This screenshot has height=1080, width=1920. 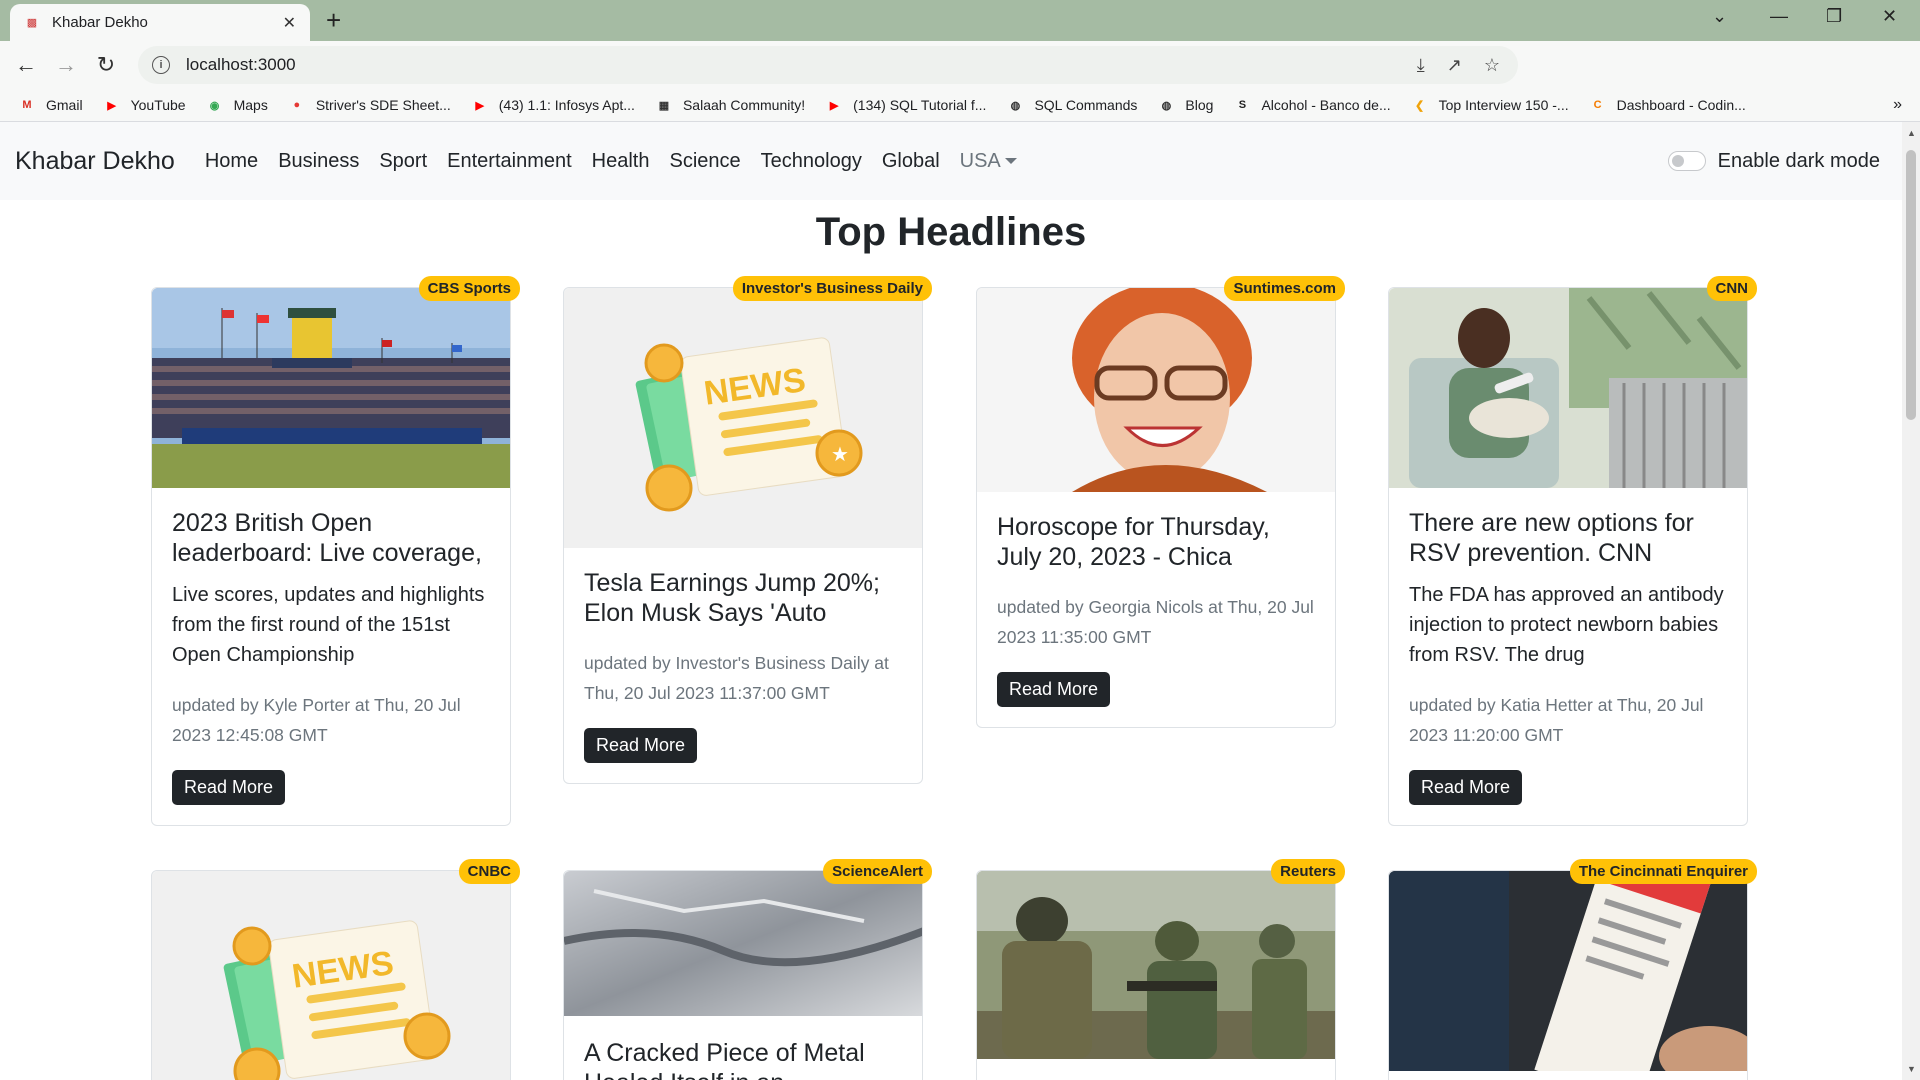 What do you see at coordinates (1911, 285) in the screenshot?
I see `scrollbar-thumb` at bounding box center [1911, 285].